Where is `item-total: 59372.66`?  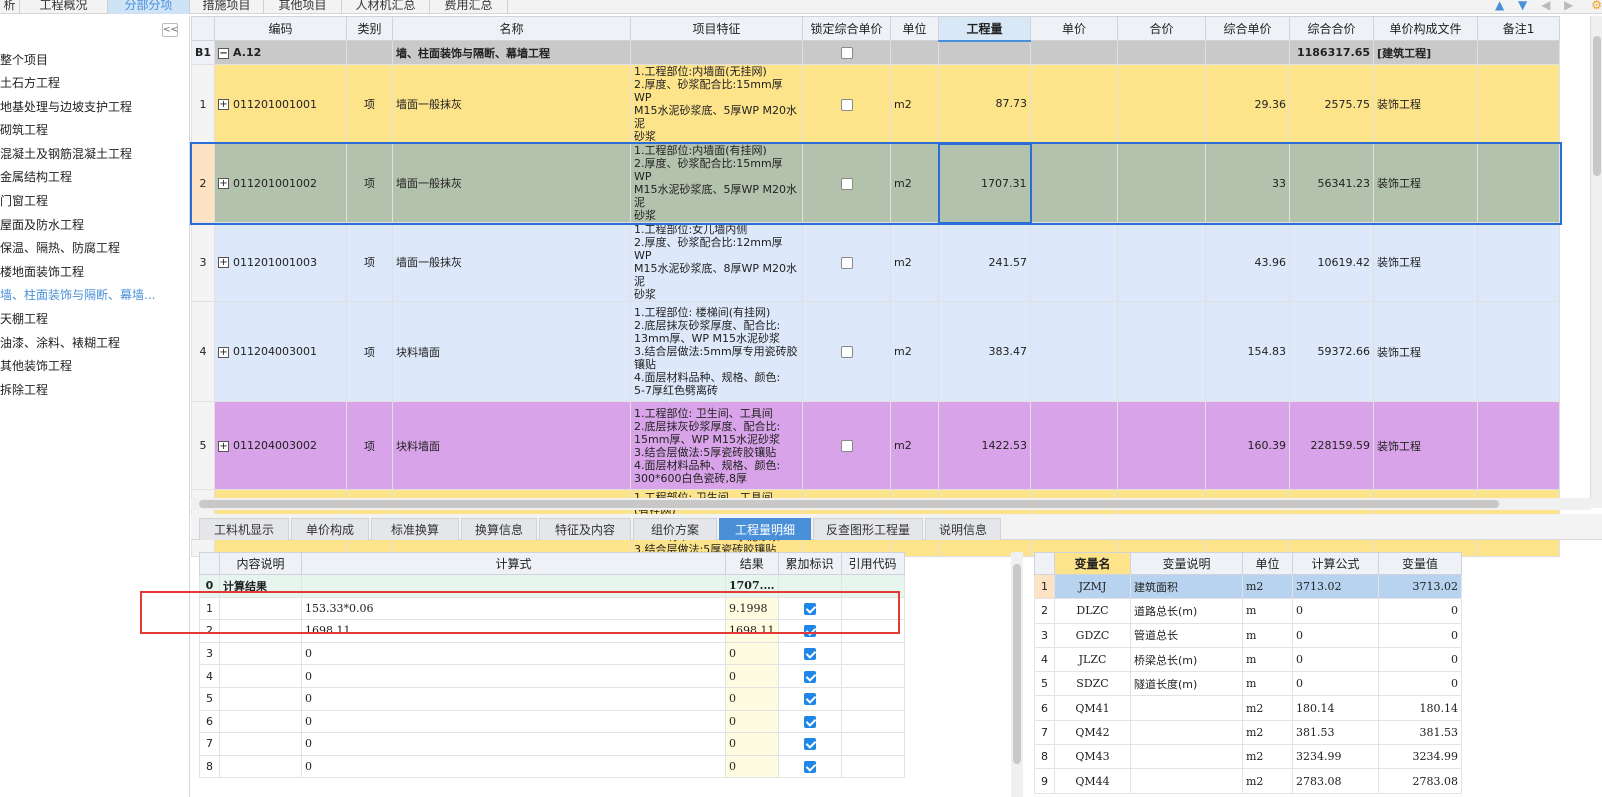
item-total: 59372.66 is located at coordinates (1332, 351).